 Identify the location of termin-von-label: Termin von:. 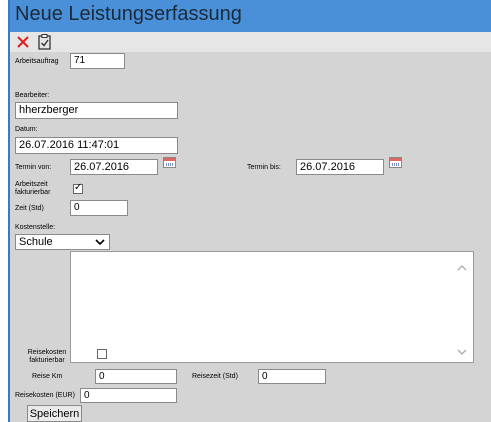
(33, 167).